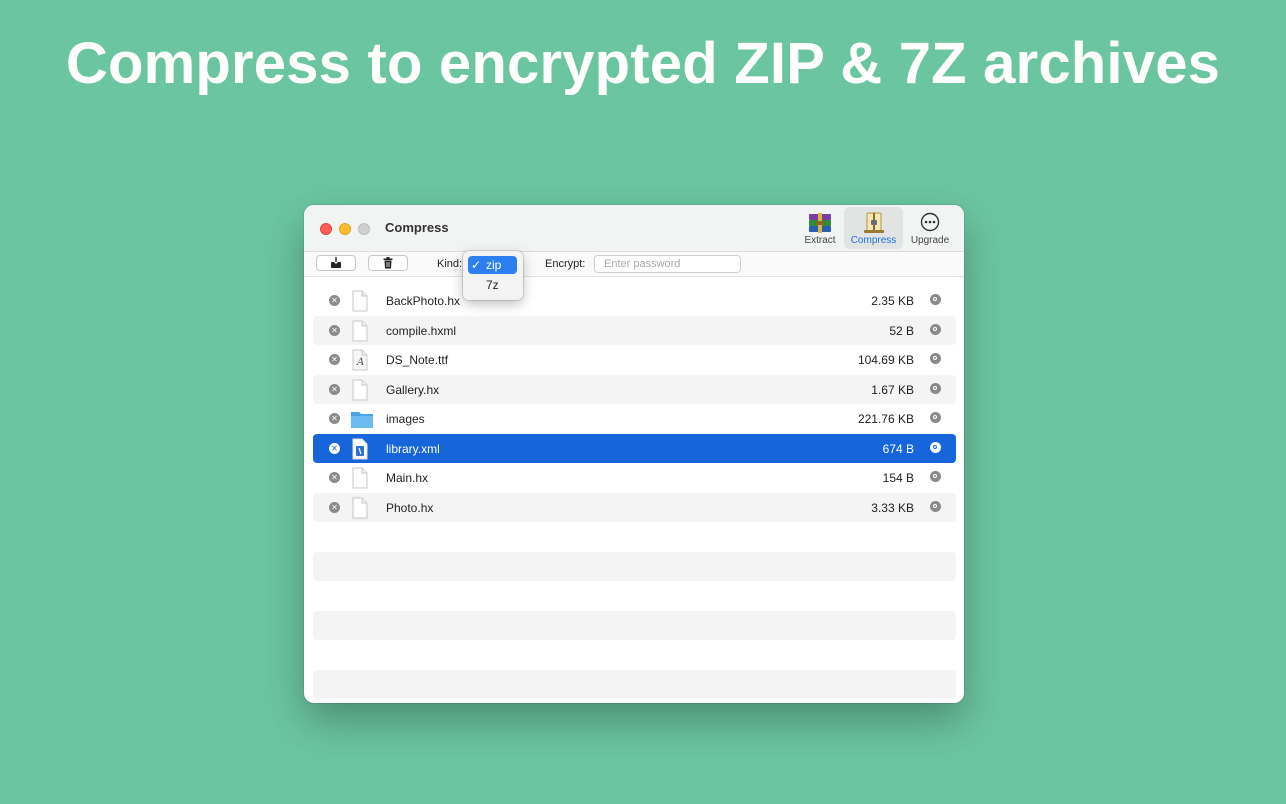 The image size is (1286, 804). What do you see at coordinates (413, 389) in the screenshot?
I see `file-name: Gallery.hx` at bounding box center [413, 389].